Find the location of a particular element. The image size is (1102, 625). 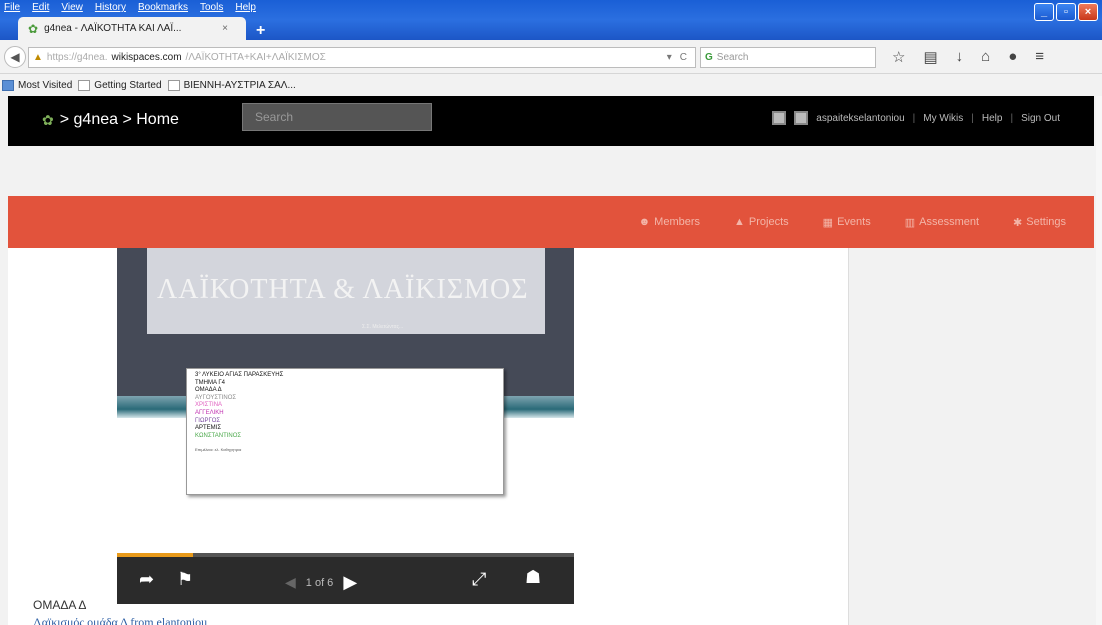

url-path: /ΛΑΪΚΟΤΗΤΑ+ΚΑΙ+ΛΑΪΚΙΣΜΟΣ is located at coordinates (255, 57).